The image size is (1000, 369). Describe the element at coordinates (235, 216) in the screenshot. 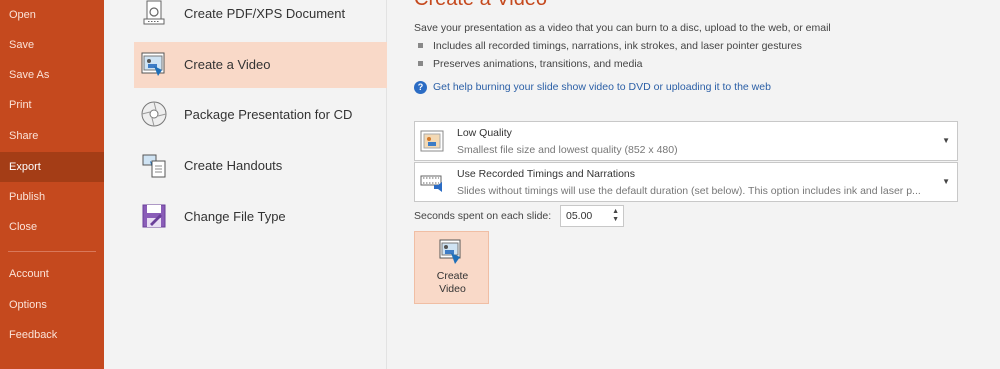

I see `option-label: Change File Type` at that location.